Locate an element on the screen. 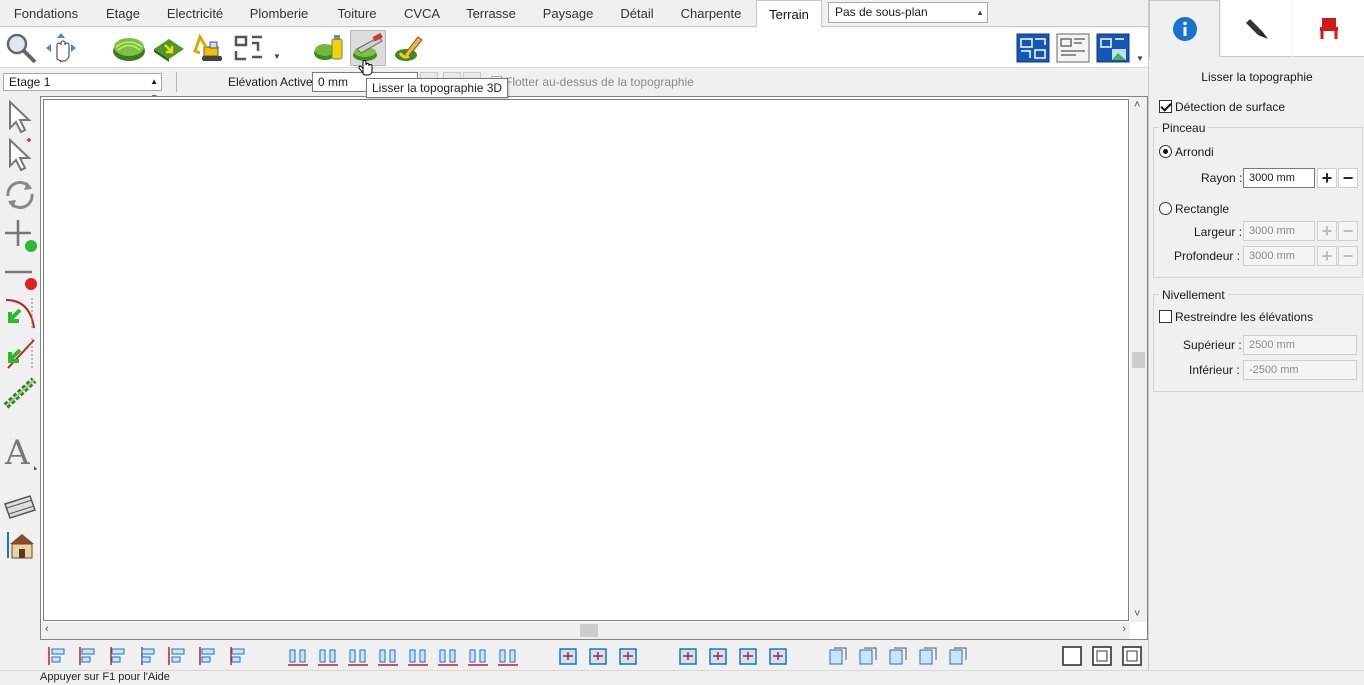  floor-select: Etage 1 ▲▼ is located at coordinates (82, 87).